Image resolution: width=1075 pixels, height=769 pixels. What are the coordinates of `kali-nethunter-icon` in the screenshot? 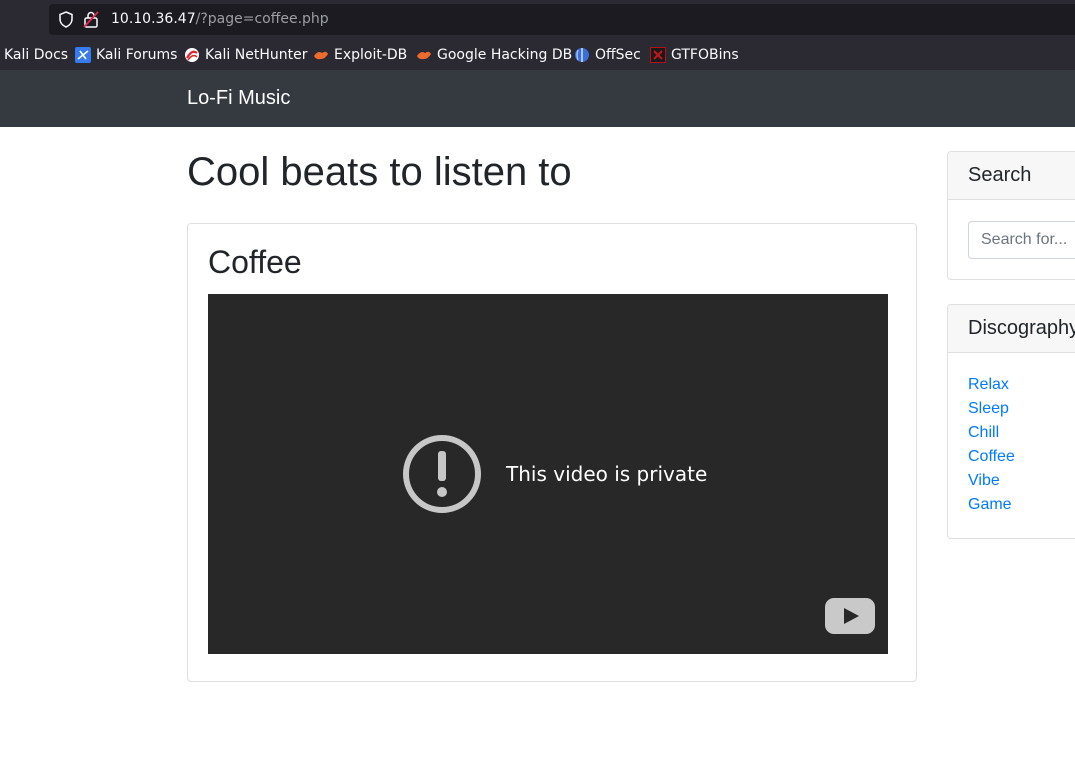 It's located at (192, 55).